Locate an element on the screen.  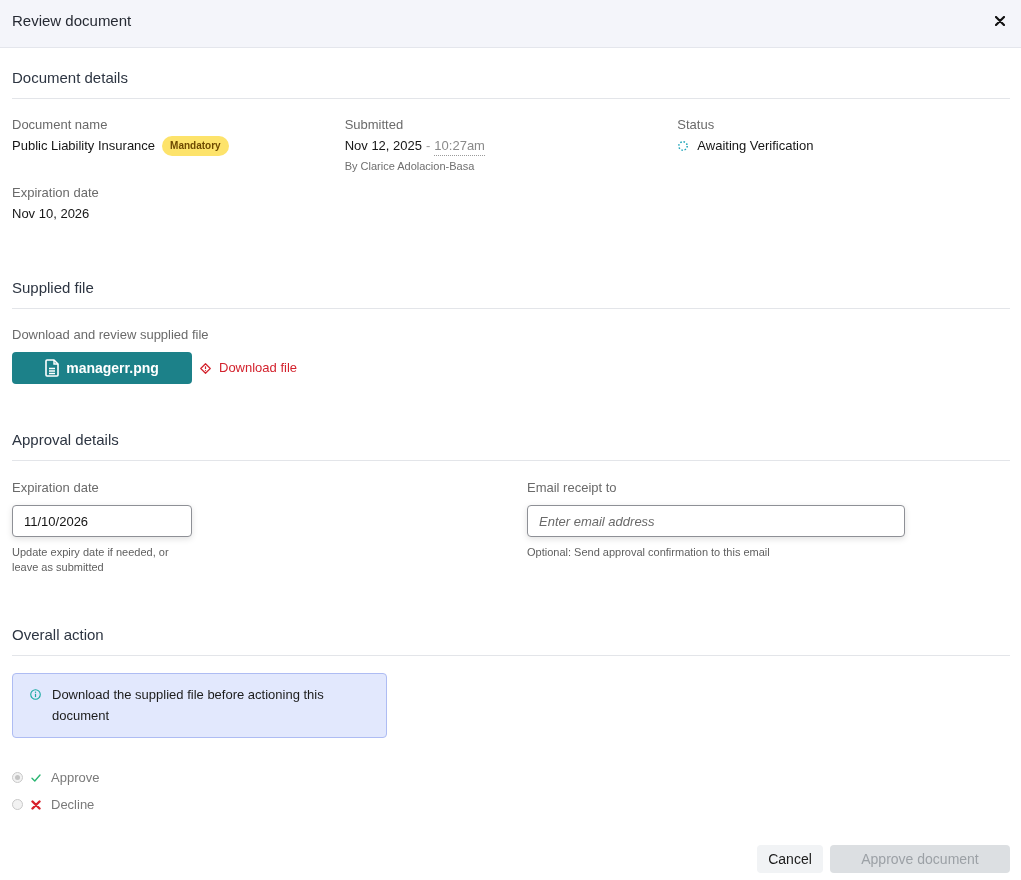
section-description: Download and review supplied file is located at coordinates (111, 335).